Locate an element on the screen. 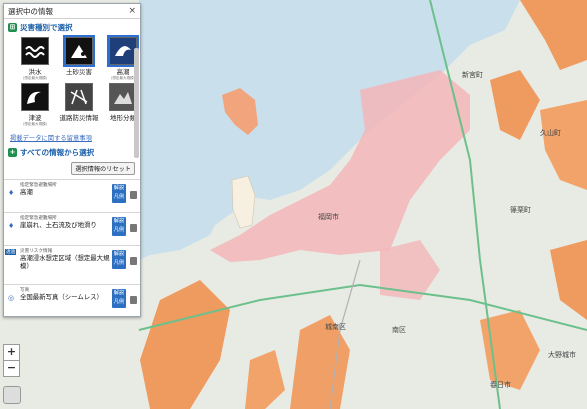  close-icon: × is located at coordinates (132, 11).